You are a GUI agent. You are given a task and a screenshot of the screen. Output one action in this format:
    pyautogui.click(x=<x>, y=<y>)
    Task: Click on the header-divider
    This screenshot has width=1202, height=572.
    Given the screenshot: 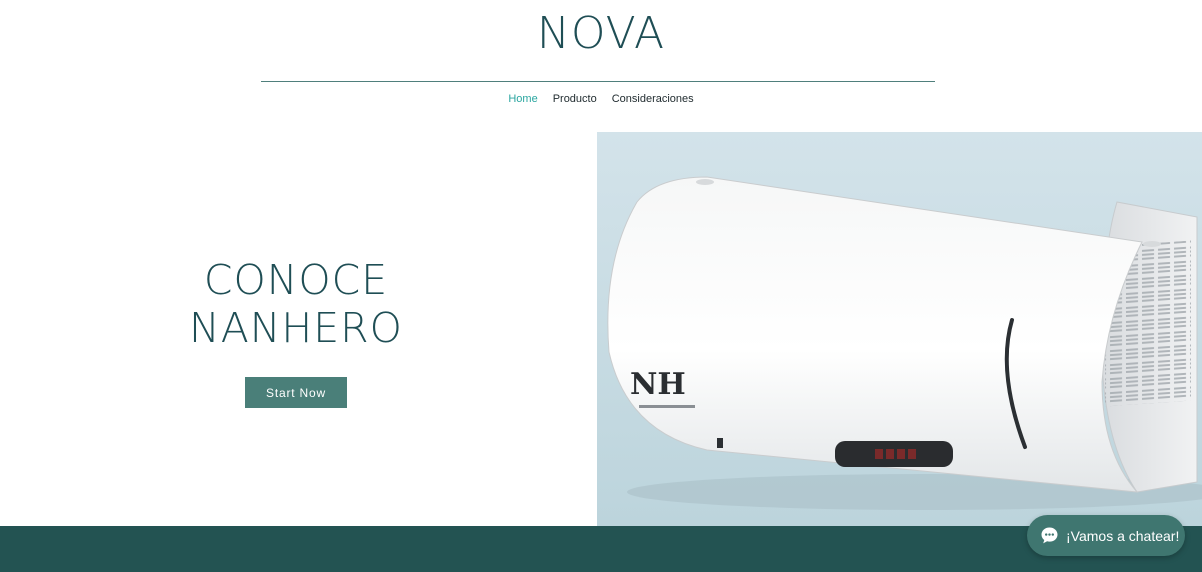 What is the action you would take?
    pyautogui.click(x=598, y=81)
    